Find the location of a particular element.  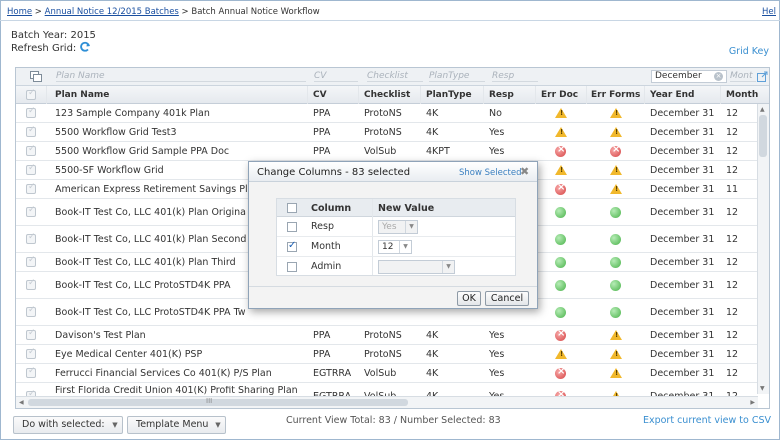

col-cv: CV is located at coordinates (320, 95).